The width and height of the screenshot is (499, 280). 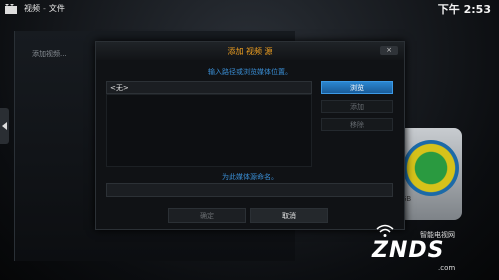 I want to click on source-path-list, so click(x=209, y=130).